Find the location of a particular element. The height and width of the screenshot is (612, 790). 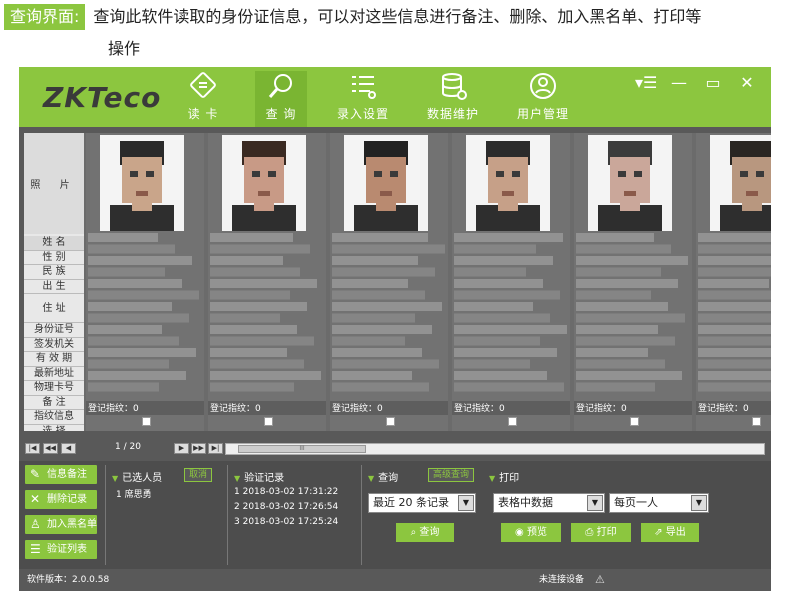

menu-icon: ▾☰ is located at coordinates (646, 82).